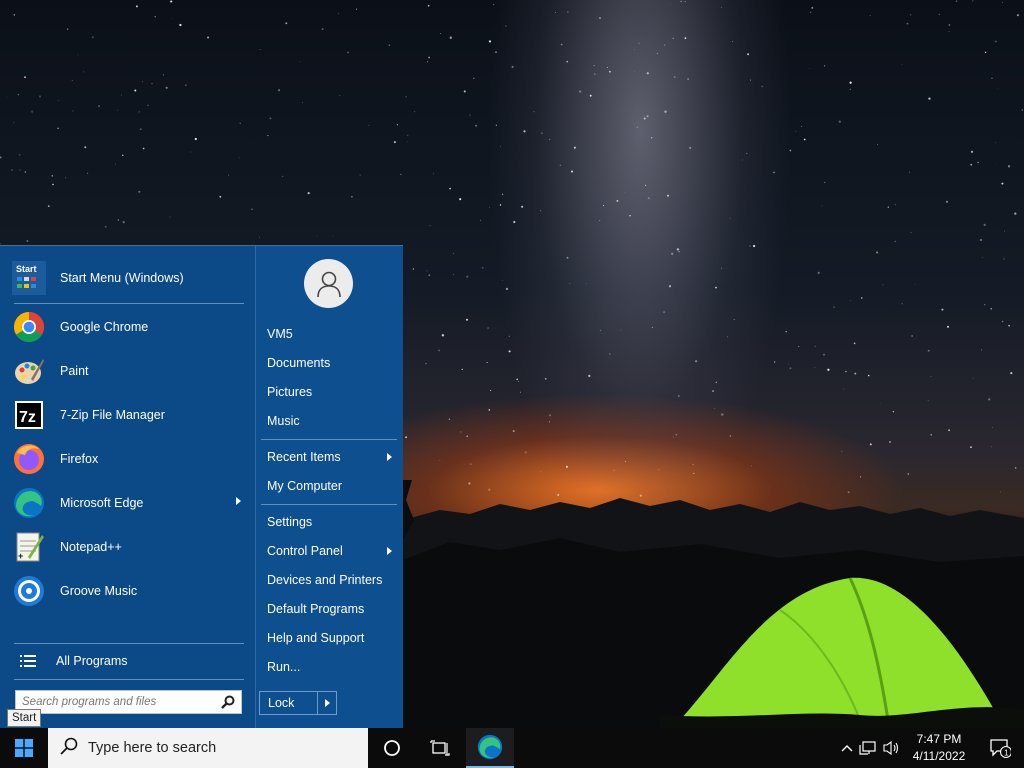  I want to click on task-view-icon, so click(440, 748).